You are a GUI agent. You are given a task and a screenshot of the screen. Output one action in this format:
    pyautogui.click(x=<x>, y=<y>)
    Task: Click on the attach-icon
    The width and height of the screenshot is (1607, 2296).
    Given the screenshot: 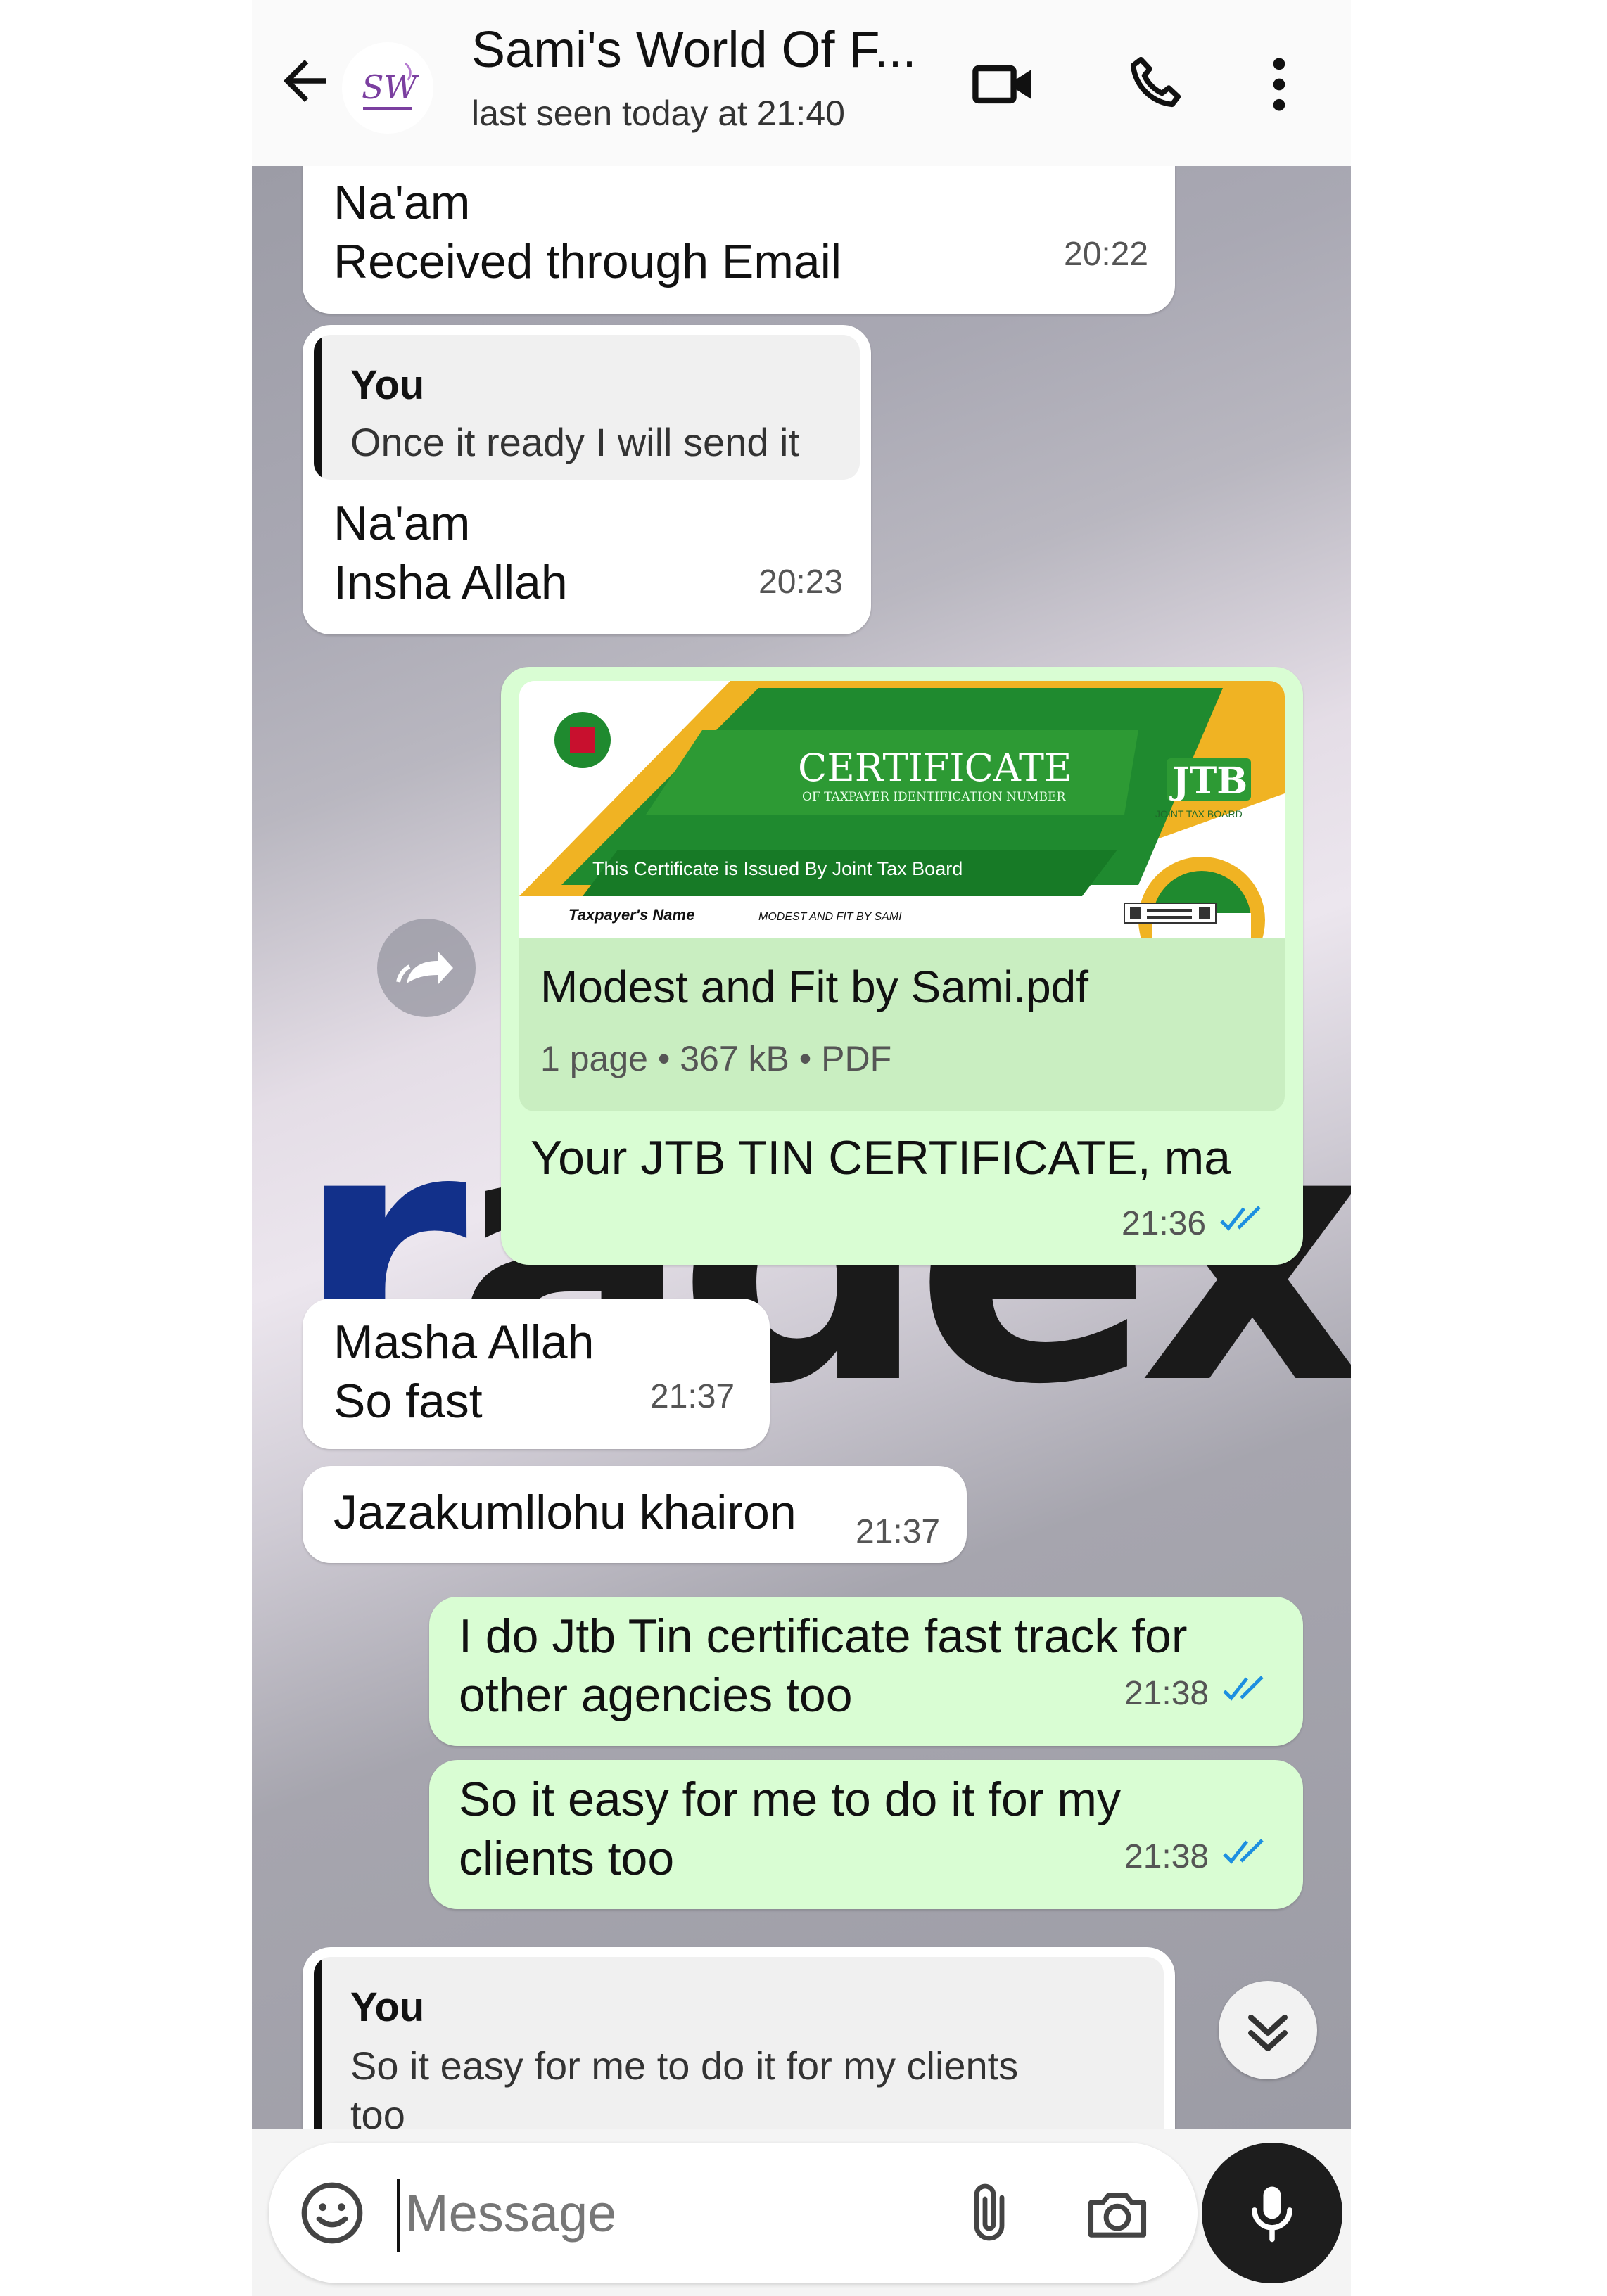 What is the action you would take?
    pyautogui.click(x=989, y=2213)
    